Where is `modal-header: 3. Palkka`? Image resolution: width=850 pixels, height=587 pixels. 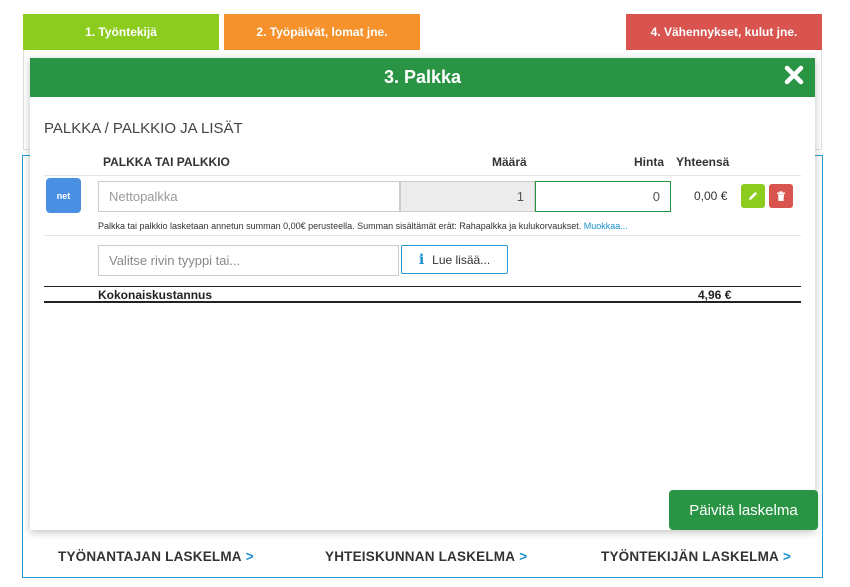
modal-header: 3. Palkka is located at coordinates (422, 77).